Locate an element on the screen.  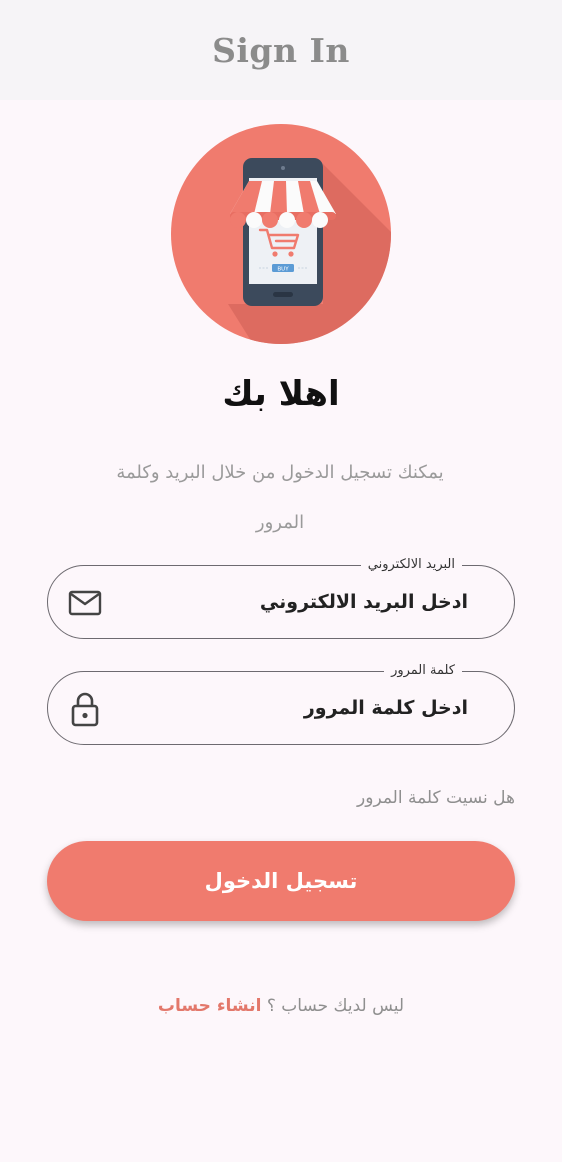
forgot-password-link: هل نسيت كلمة المرور is located at coordinates (436, 798).